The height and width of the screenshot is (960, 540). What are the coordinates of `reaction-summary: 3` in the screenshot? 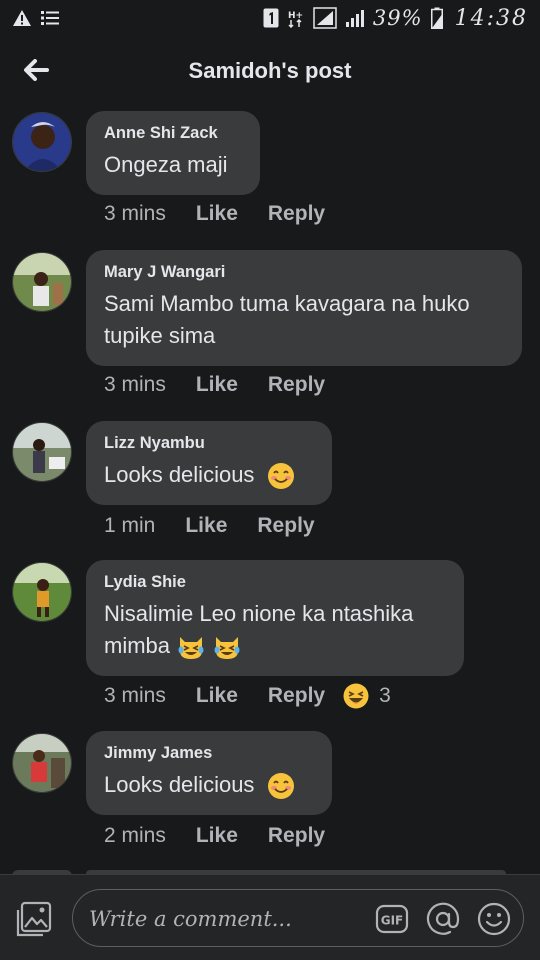 It's located at (367, 696).